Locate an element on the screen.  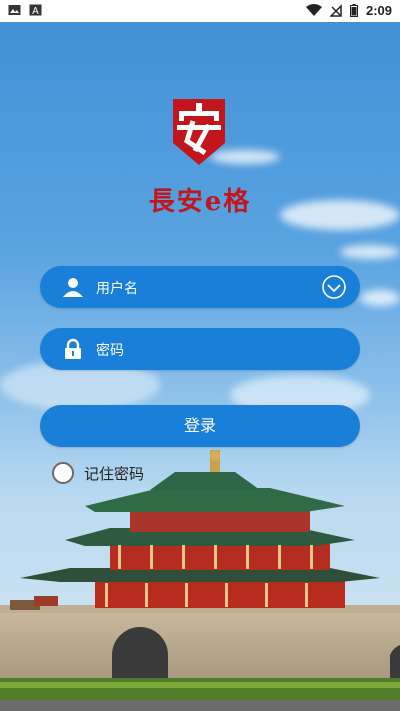
app-logo is located at coordinates (199, 132).